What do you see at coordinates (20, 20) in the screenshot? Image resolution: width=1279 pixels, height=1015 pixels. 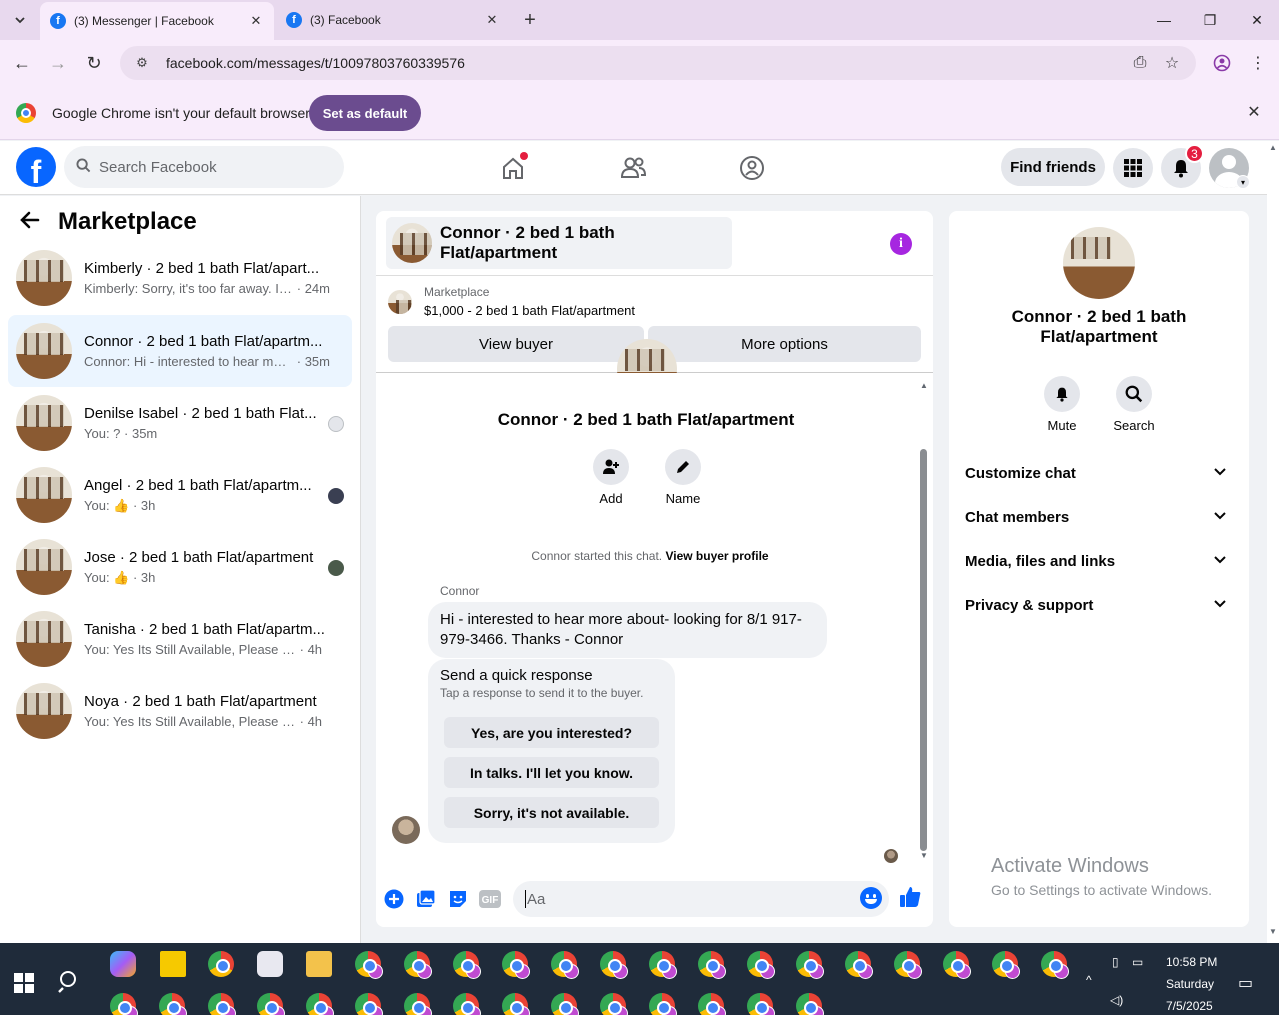 I see `tab-search-button` at bounding box center [20, 20].